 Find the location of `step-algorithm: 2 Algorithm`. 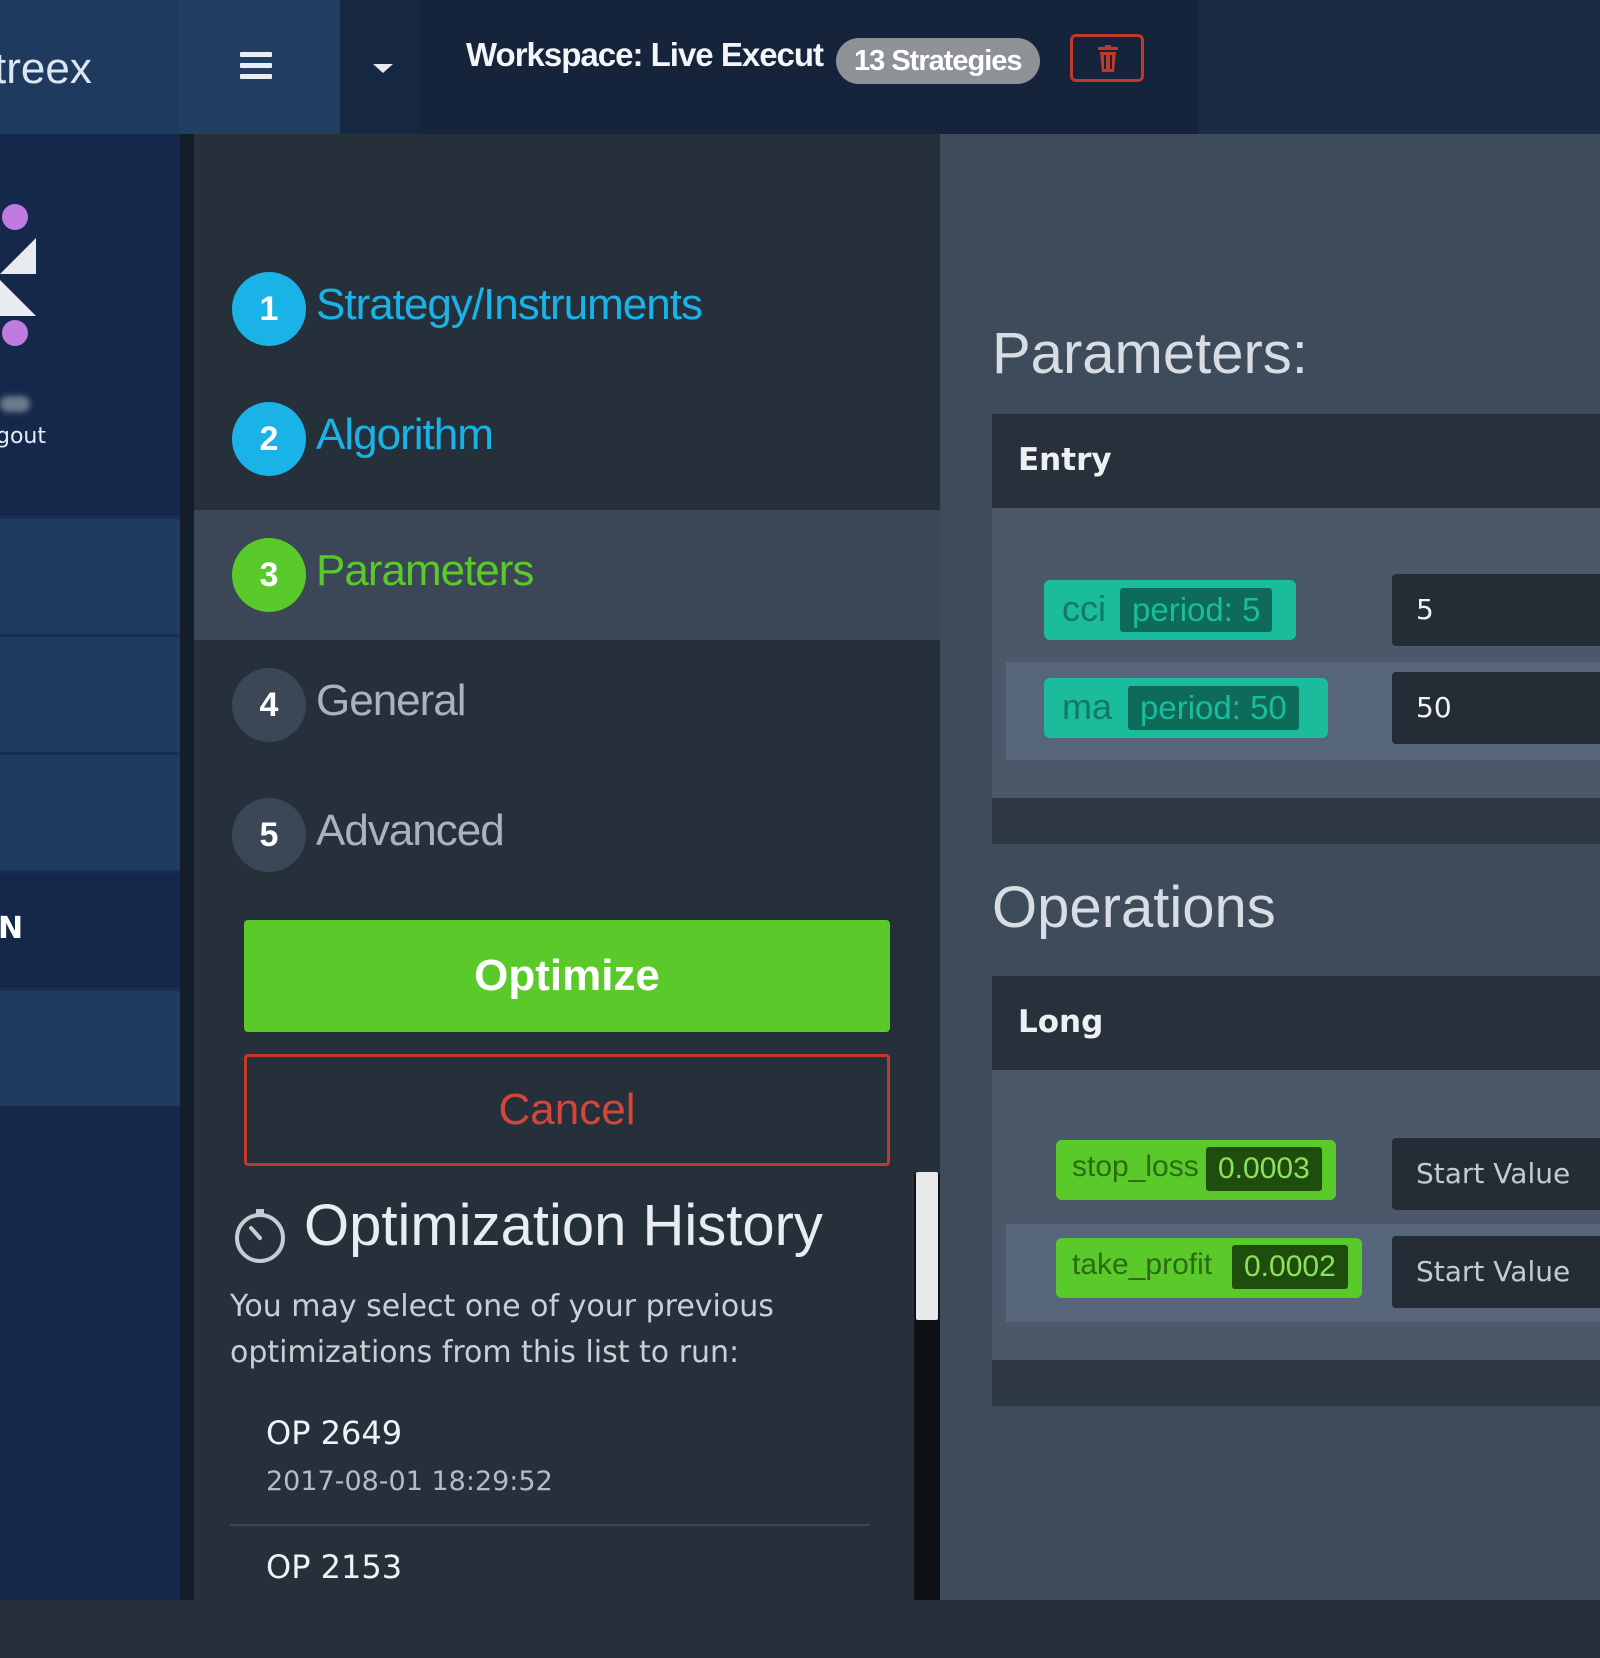

step-algorithm: 2 Algorithm is located at coordinates (567, 439).